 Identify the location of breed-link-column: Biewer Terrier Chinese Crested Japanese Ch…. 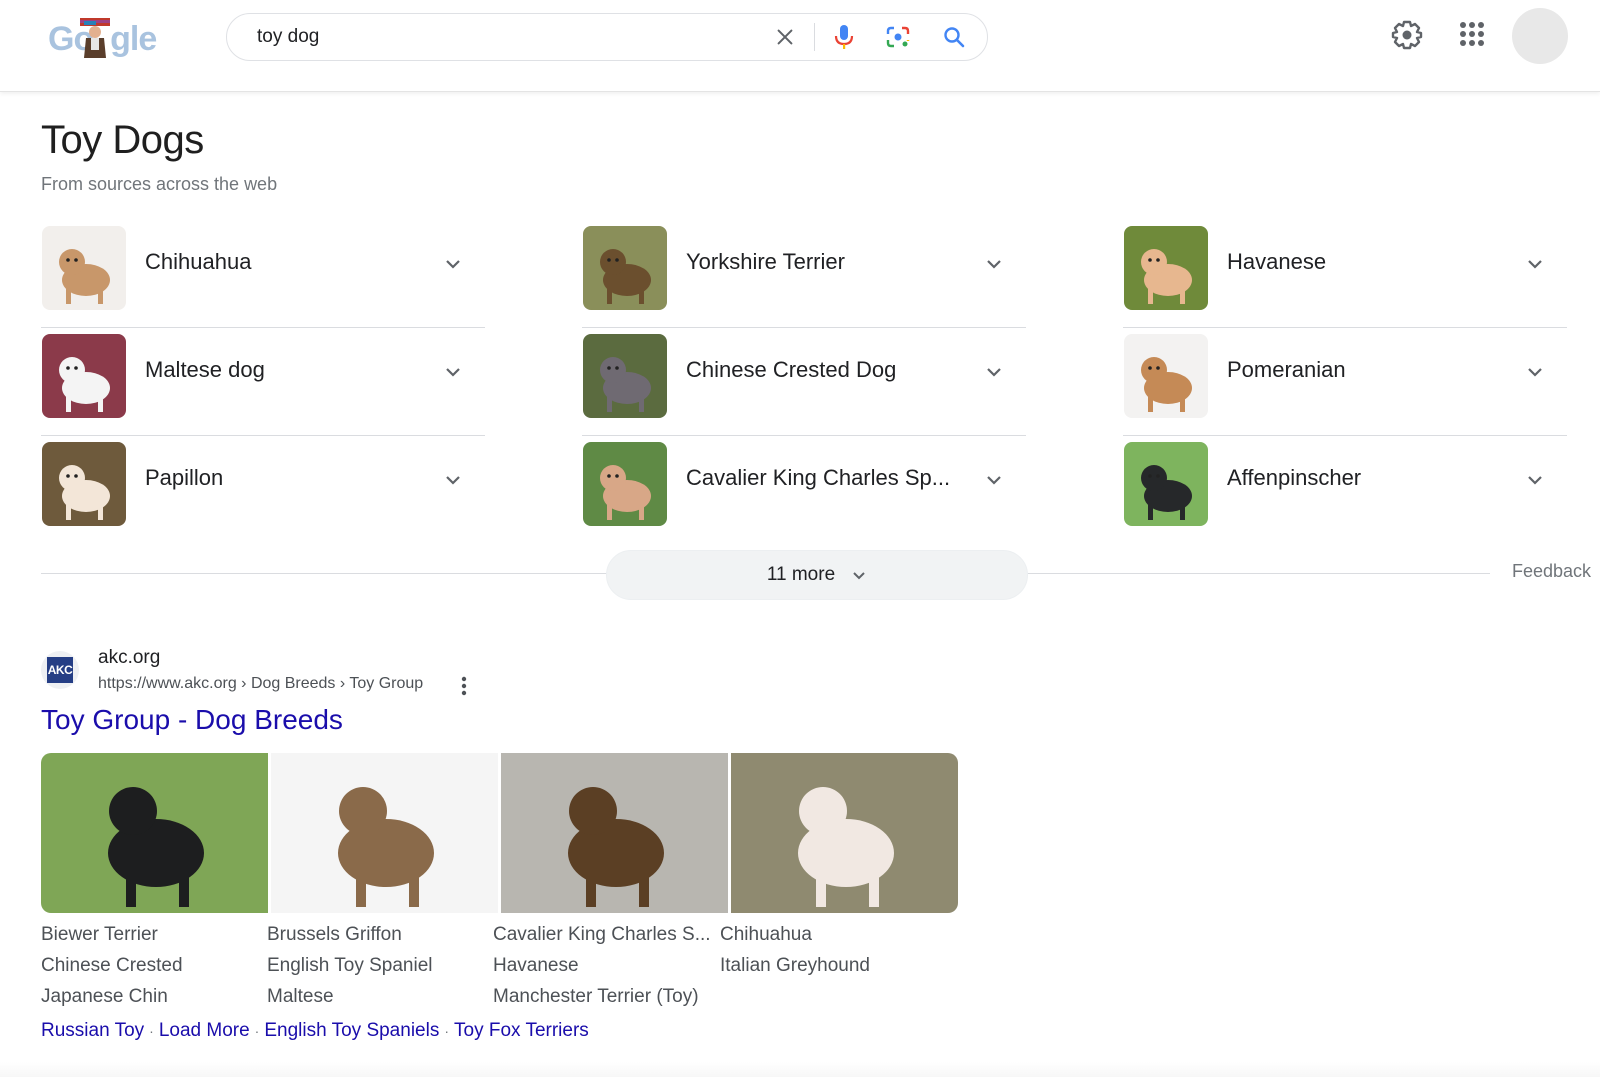
(157, 970).